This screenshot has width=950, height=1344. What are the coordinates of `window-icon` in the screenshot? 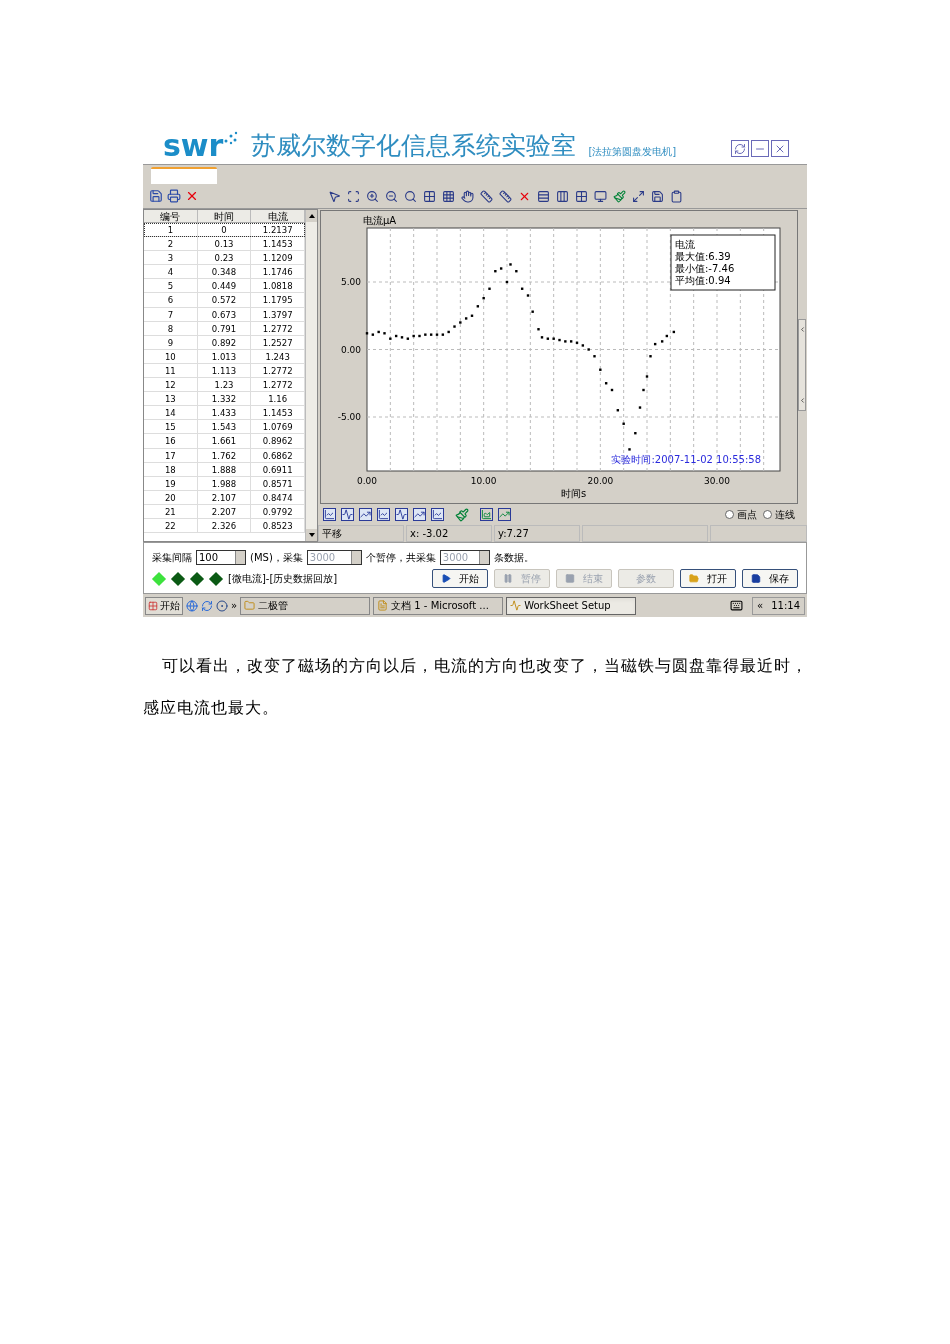 It's located at (638, 196).